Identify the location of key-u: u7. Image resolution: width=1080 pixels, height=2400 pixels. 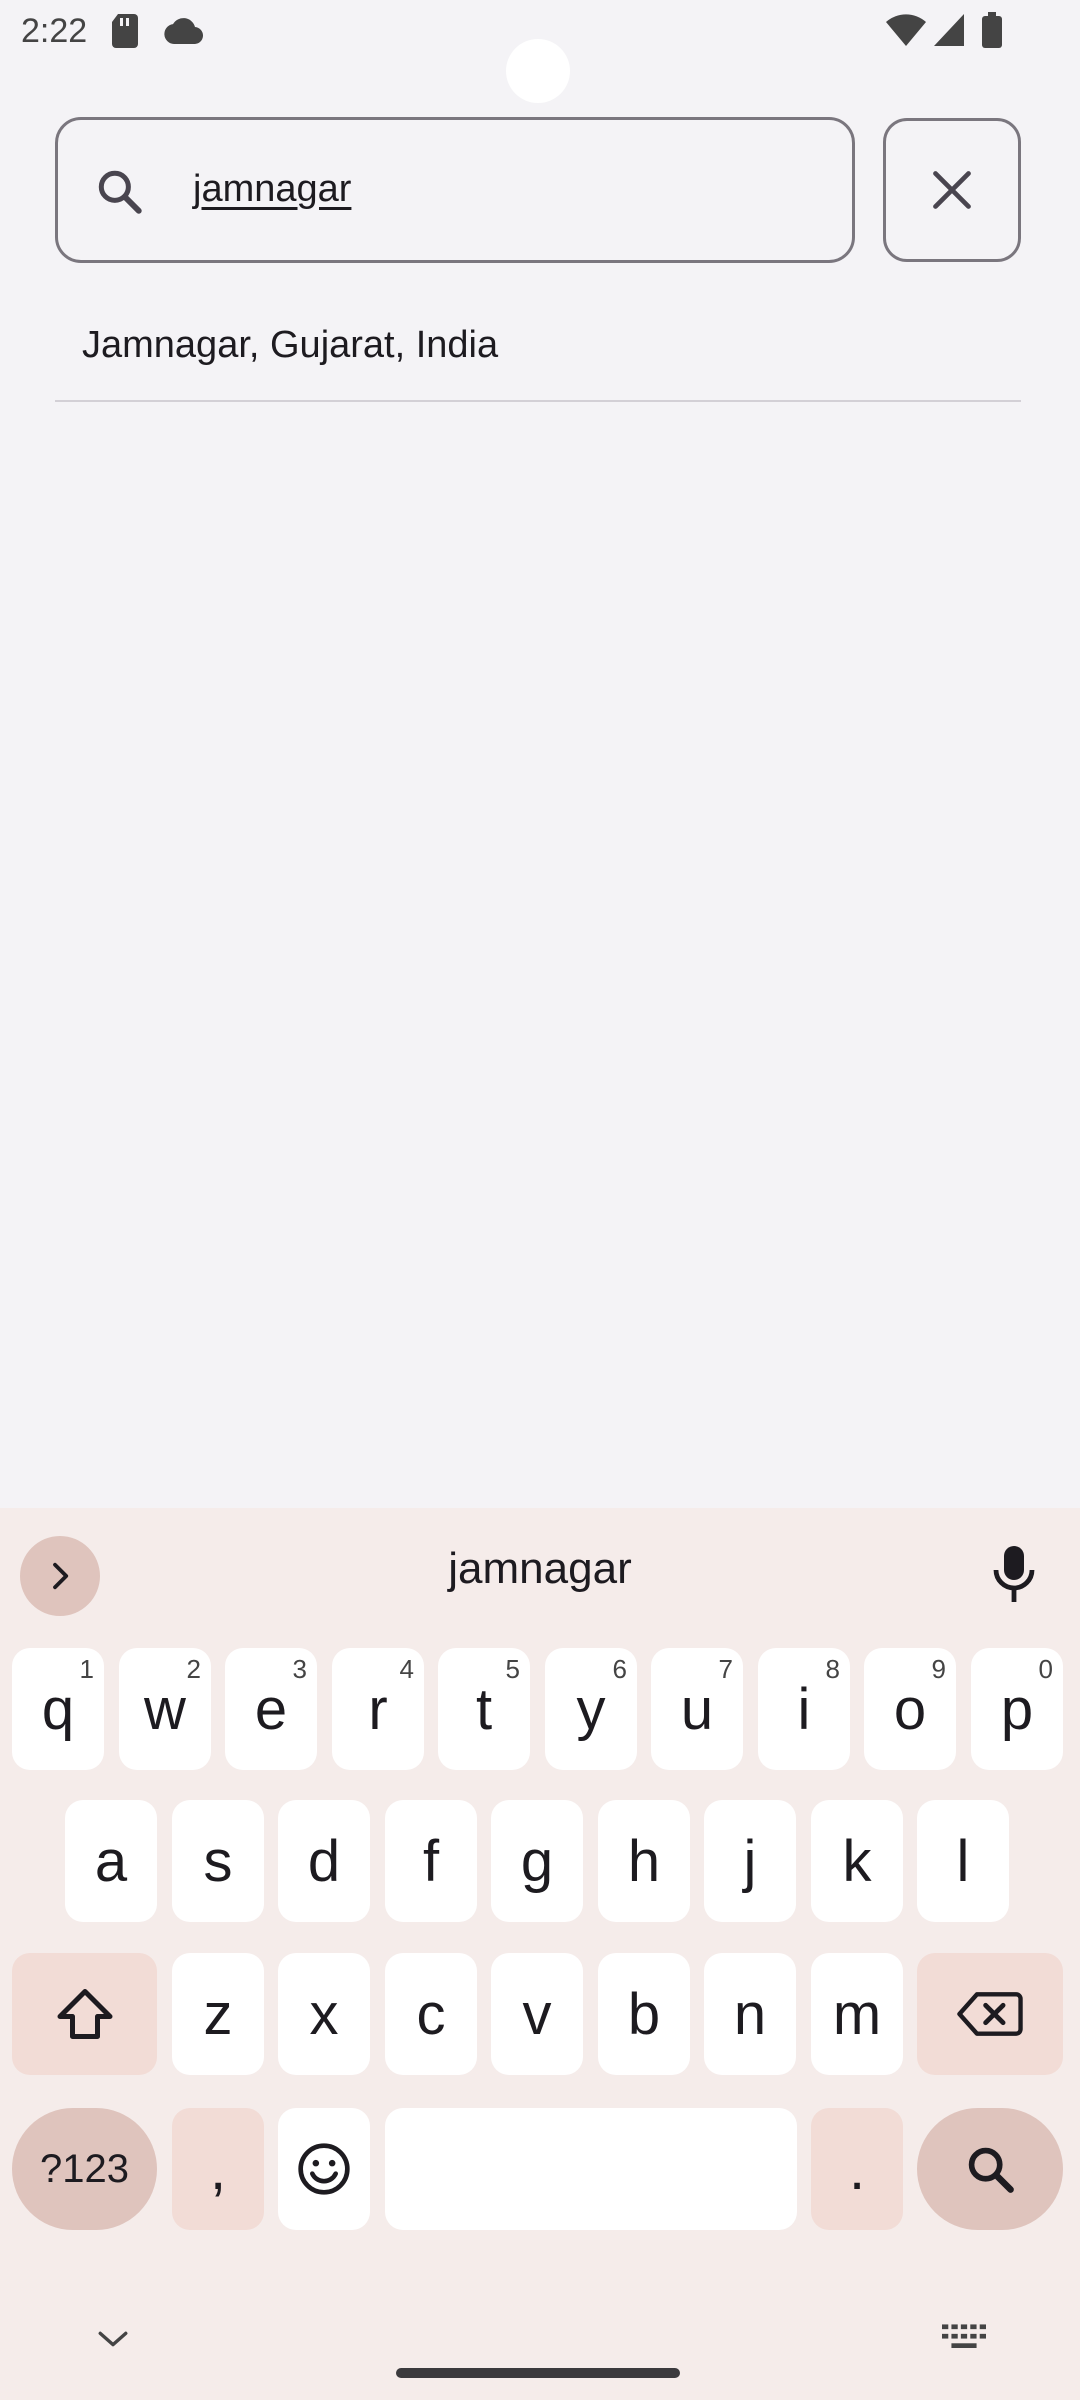
(697, 1709).